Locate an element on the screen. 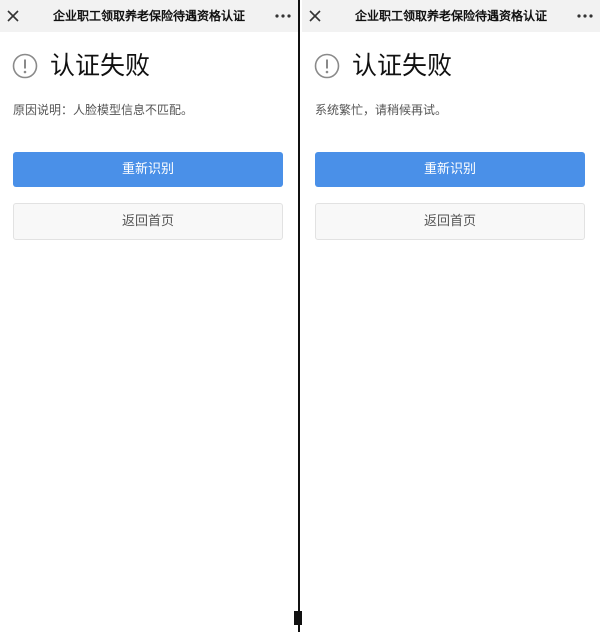  failure-reason: 系统繁忙，请稍候再试。 is located at coordinates (381, 110).